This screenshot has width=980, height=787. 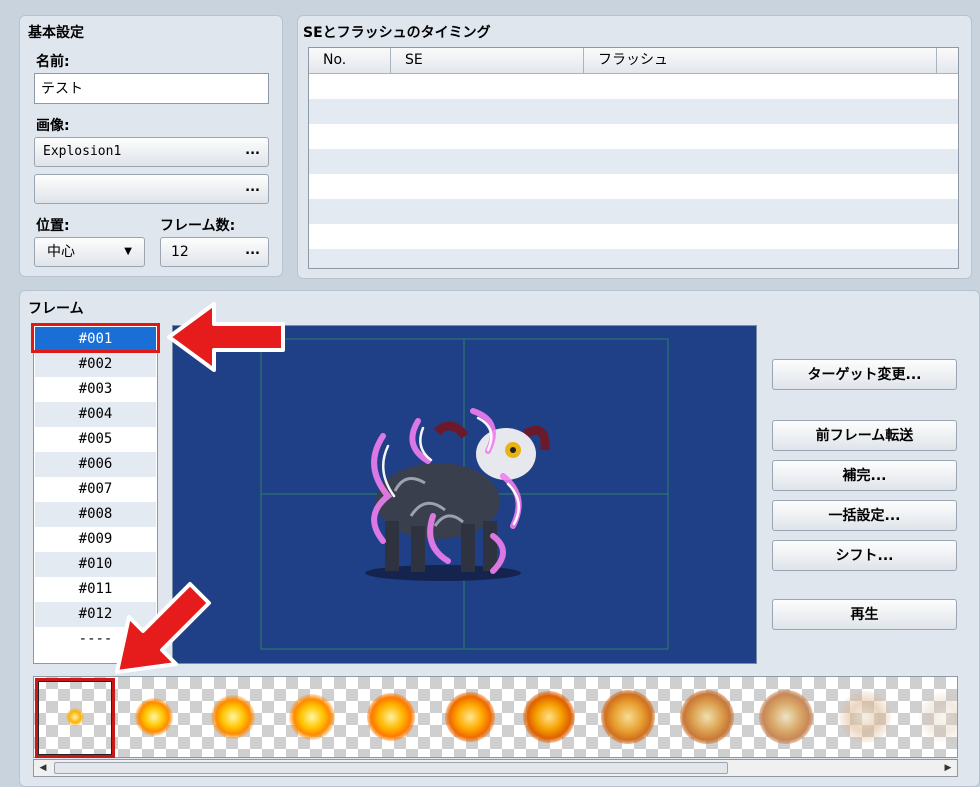 I want to click on frame-list-item: #010, so click(x=95, y=564).